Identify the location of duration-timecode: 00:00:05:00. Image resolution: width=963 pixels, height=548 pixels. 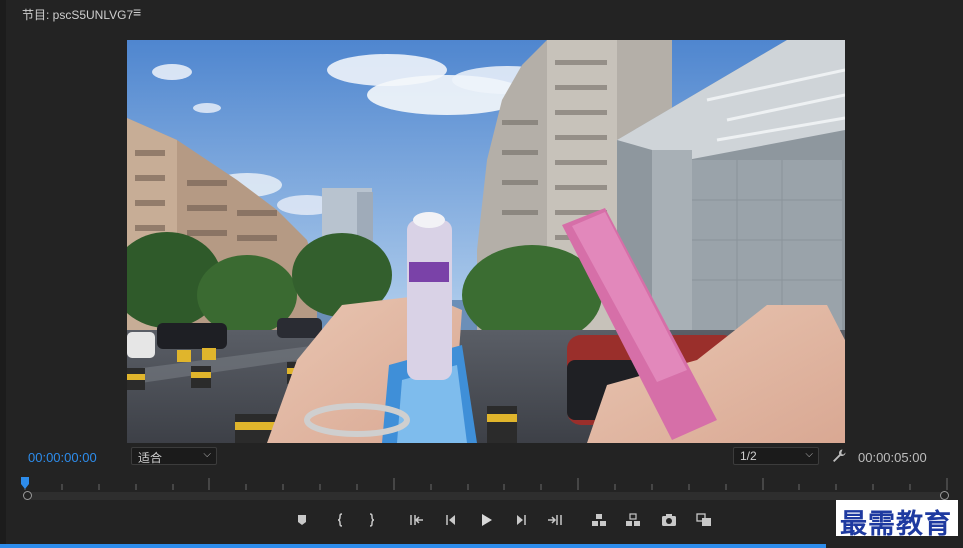
(892, 457).